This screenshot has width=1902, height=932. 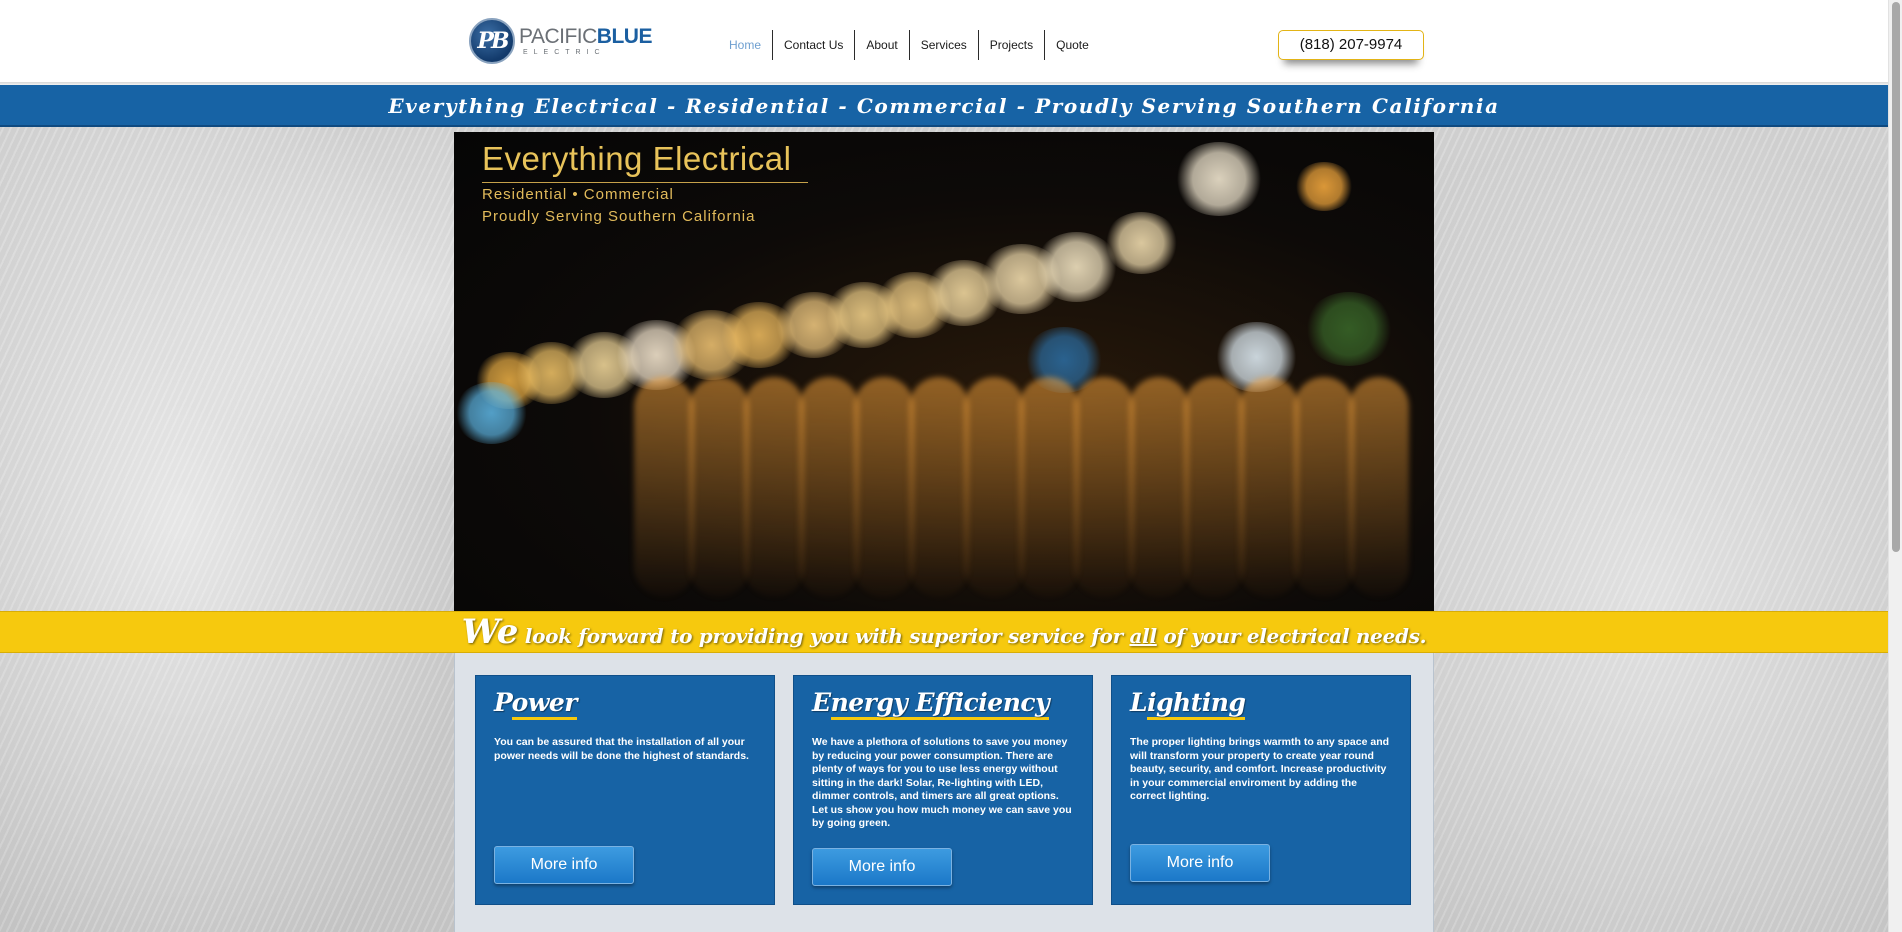 I want to click on logo-name-left: PACIFIC, so click(x=558, y=36).